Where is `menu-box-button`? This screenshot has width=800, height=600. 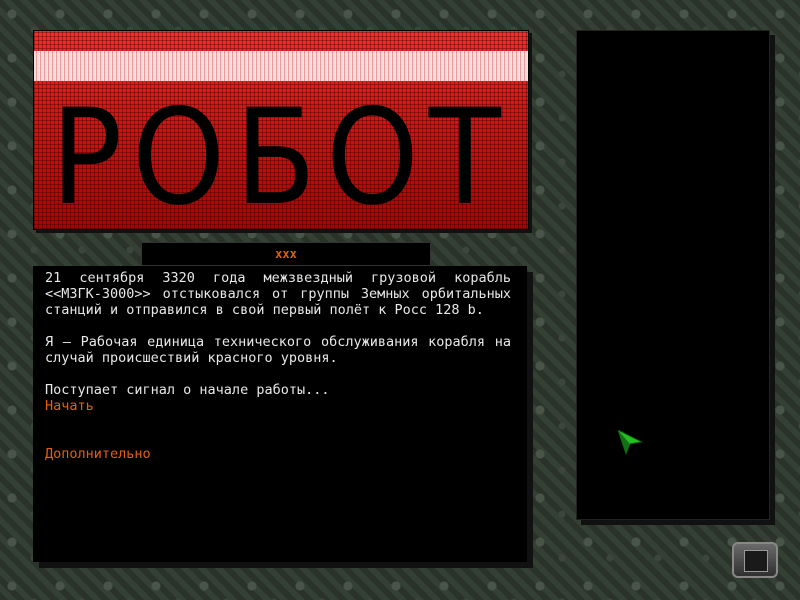 menu-box-button is located at coordinates (755, 560).